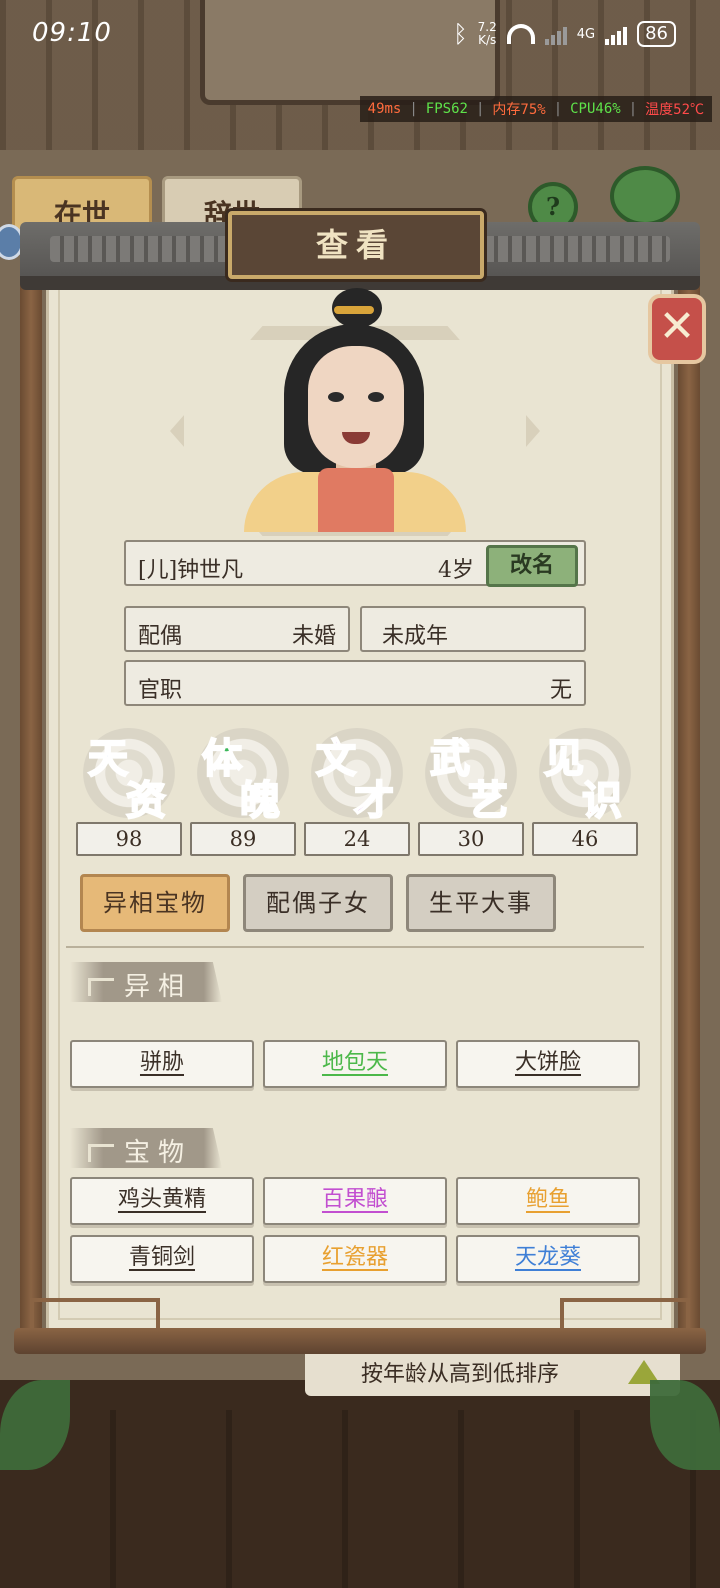  Describe the element at coordinates (355, 1201) in the screenshot. I see `treasure-item: 百果酿` at that location.